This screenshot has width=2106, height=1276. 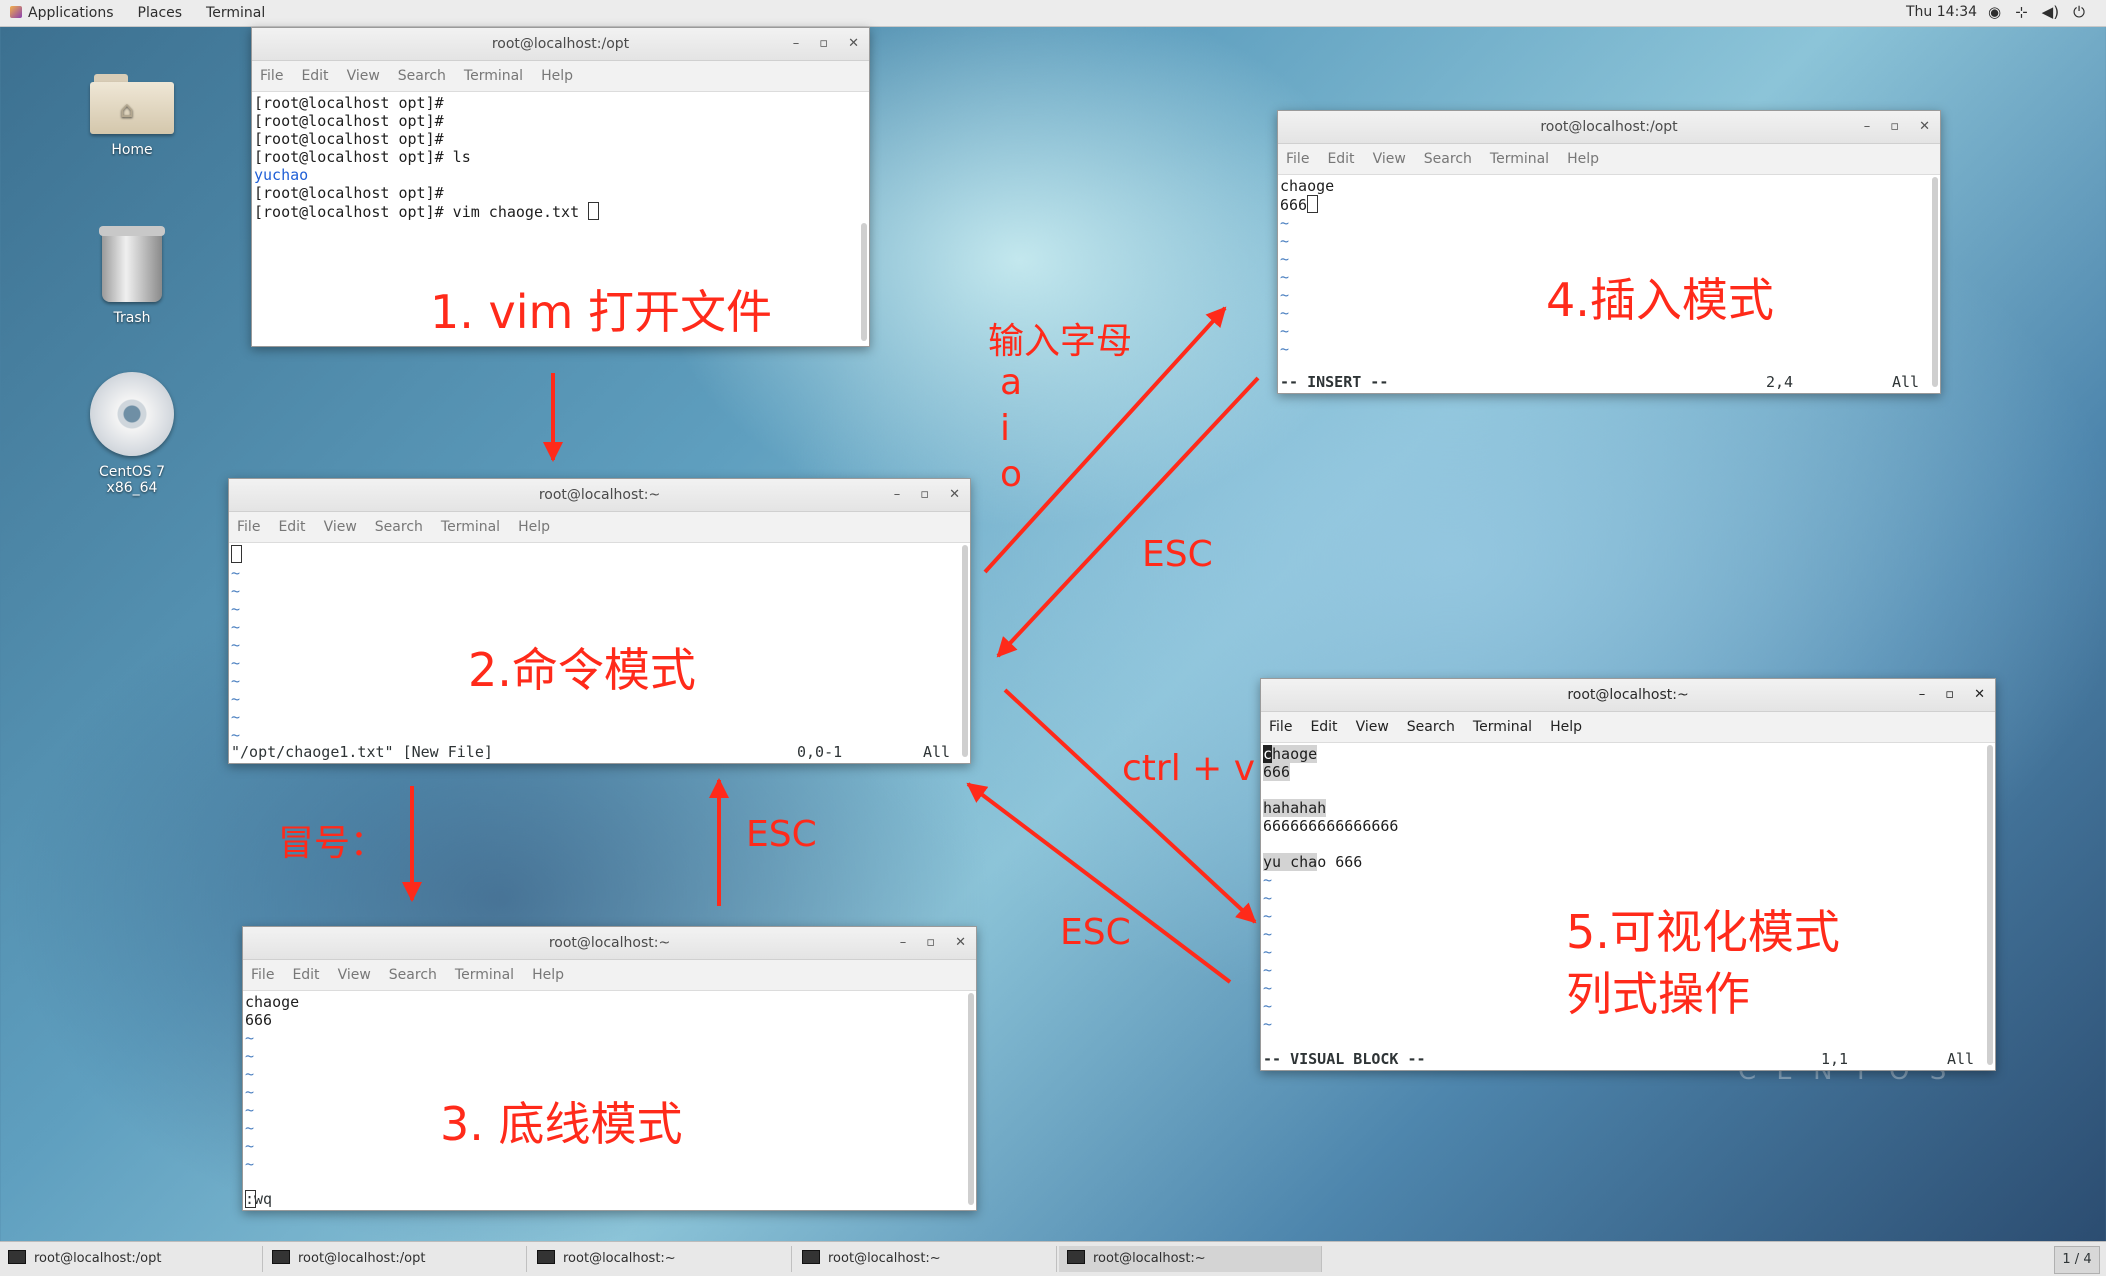 I want to click on vim-command-line: :wq, so click(x=610, y=1199).